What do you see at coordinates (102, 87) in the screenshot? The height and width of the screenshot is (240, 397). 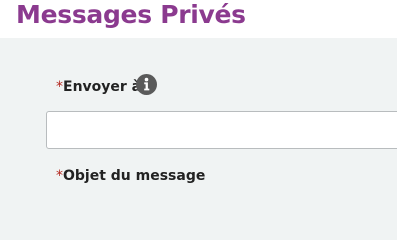 I see `recipient-label-text: Envoyer à` at bounding box center [102, 87].